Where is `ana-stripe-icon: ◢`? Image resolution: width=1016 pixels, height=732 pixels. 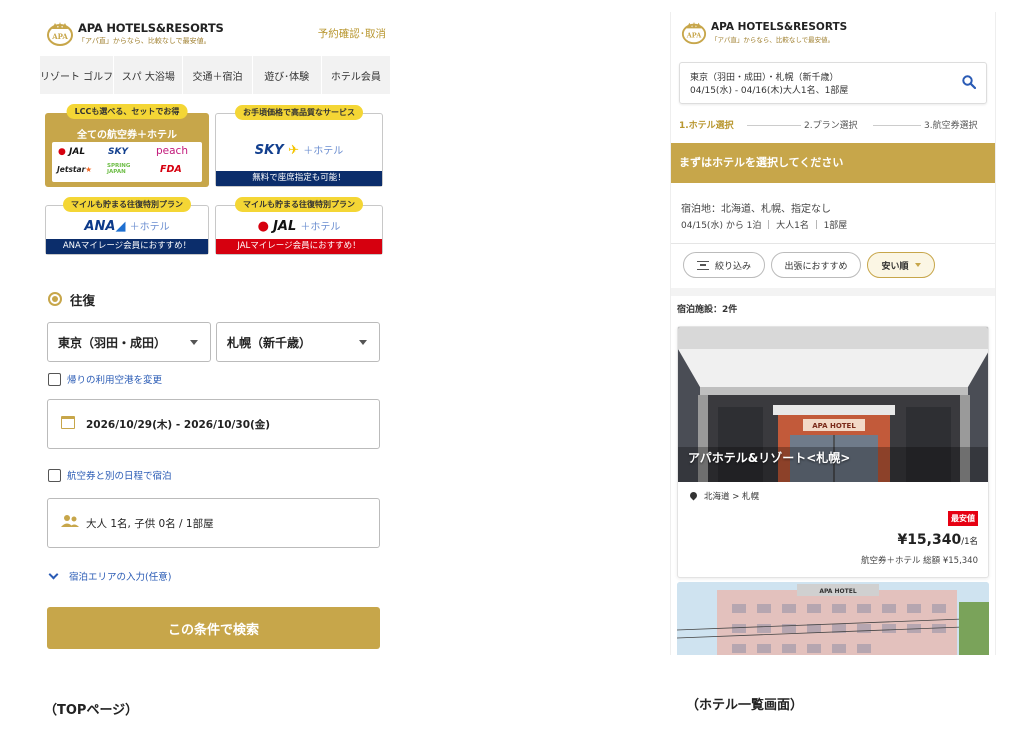 ana-stripe-icon: ◢ is located at coordinates (120, 226).